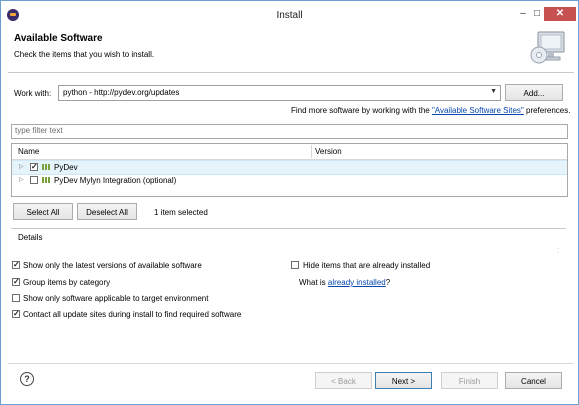 Image resolution: width=579 pixels, height=405 pixels. Describe the element at coordinates (313, 282) in the screenshot. I see `what-is-prefix: What is` at that location.